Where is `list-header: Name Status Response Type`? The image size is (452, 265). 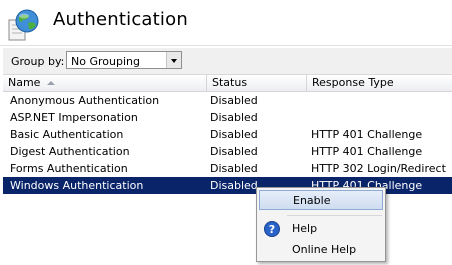 list-header: Name Status Response Type is located at coordinates (227, 83).